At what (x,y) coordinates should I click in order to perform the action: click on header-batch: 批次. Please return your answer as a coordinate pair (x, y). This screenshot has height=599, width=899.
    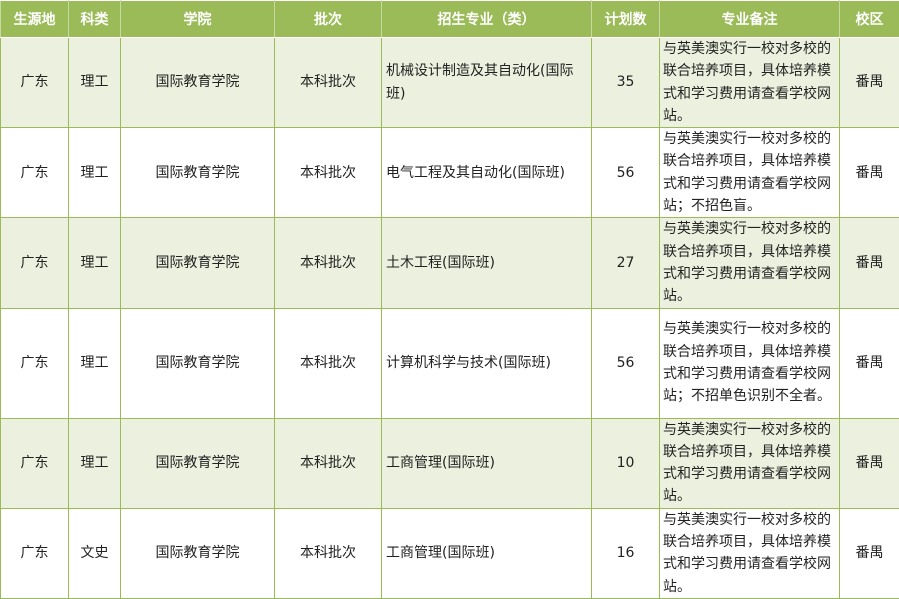
    Looking at the image, I should click on (328, 19).